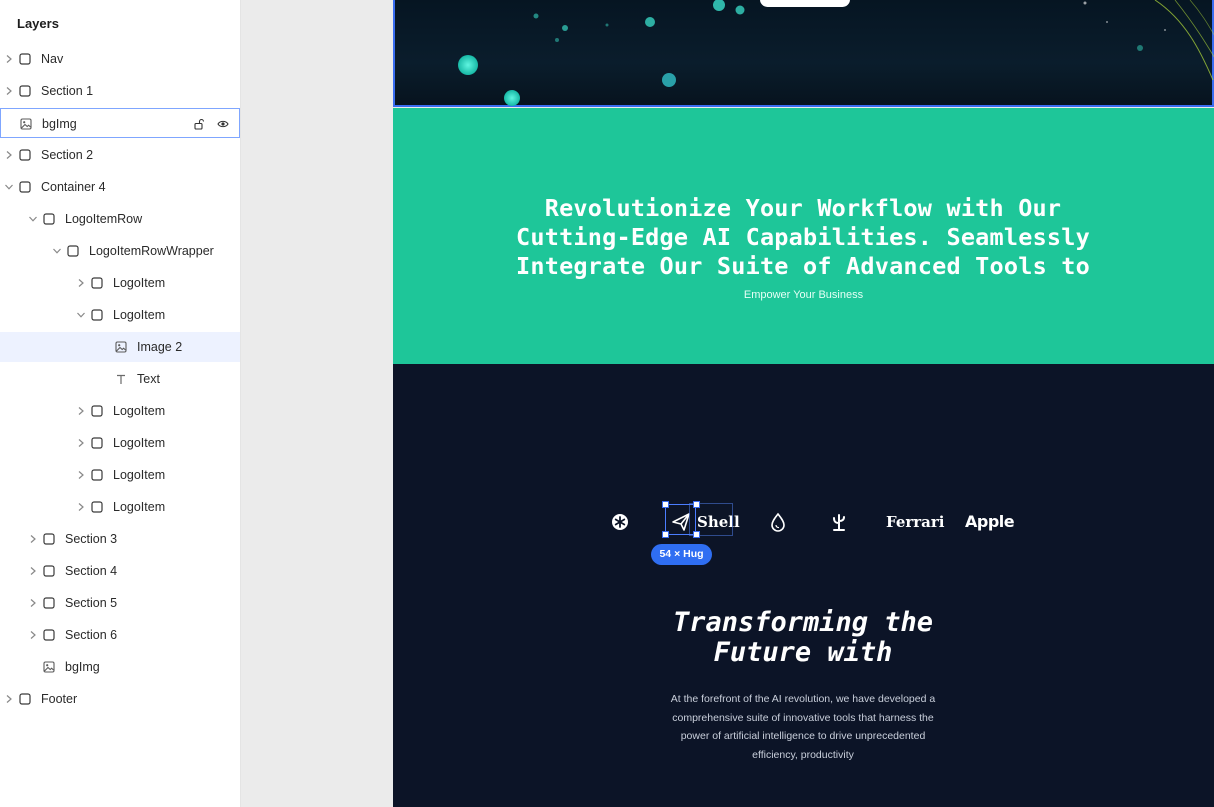 This screenshot has height=807, width=1214. Describe the element at coordinates (104, 219) in the screenshot. I see `layer-label: LogoItemRow` at that location.